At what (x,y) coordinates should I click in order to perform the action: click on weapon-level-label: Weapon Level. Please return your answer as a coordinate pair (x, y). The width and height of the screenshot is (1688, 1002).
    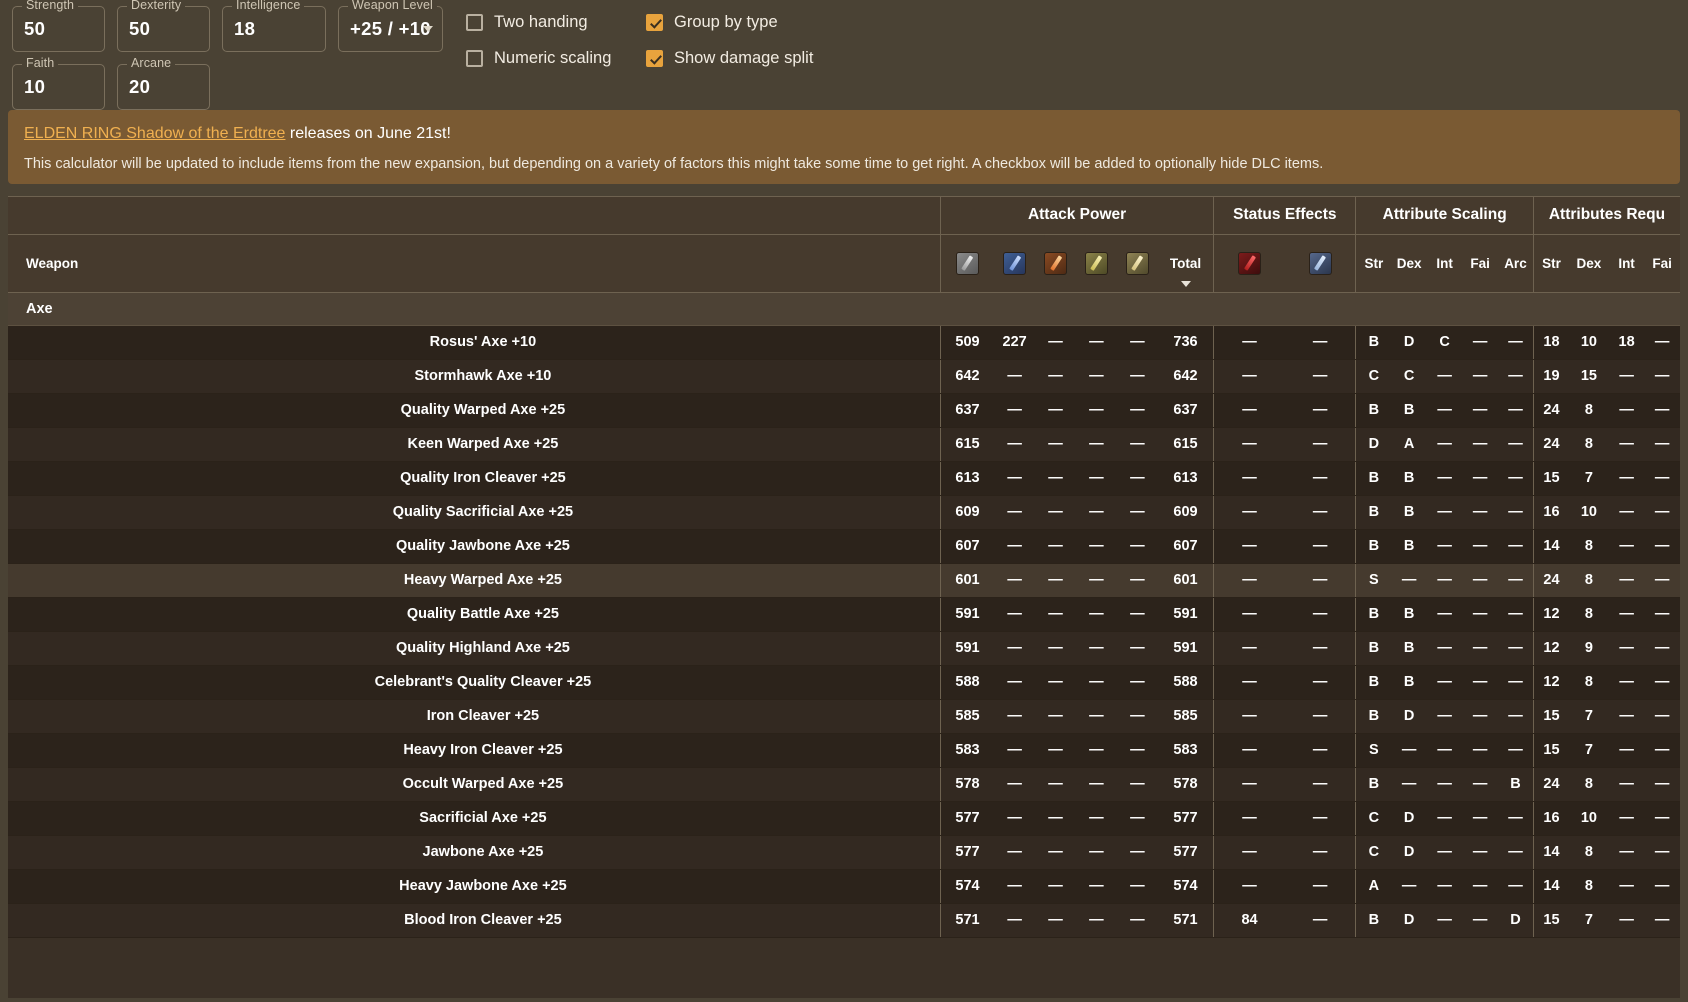
    Looking at the image, I should click on (392, 6).